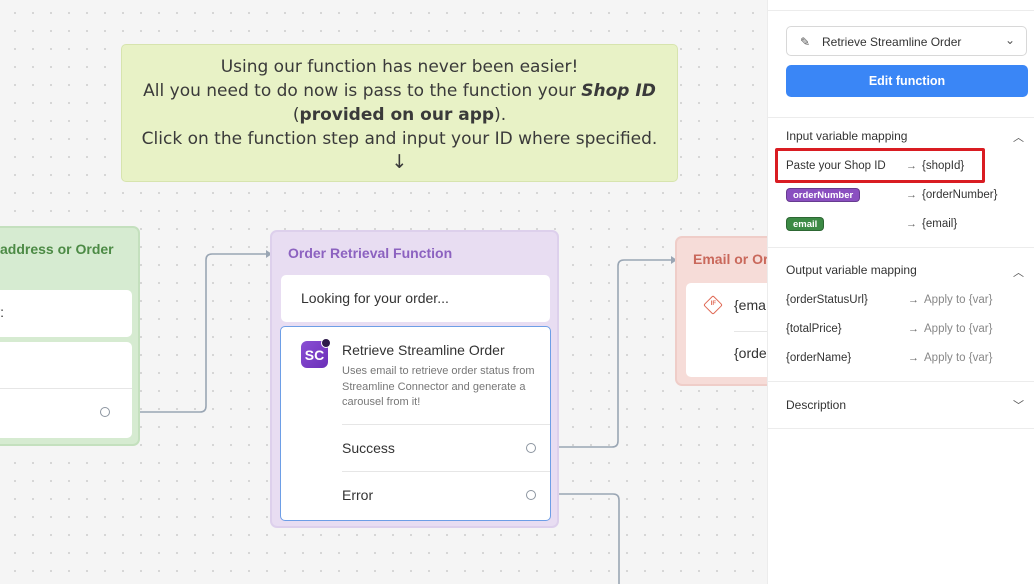 Image resolution: width=1034 pixels, height=584 pixels. Describe the element at coordinates (1018, 405) in the screenshot. I see `chevron-down-icon: ﹀` at that location.